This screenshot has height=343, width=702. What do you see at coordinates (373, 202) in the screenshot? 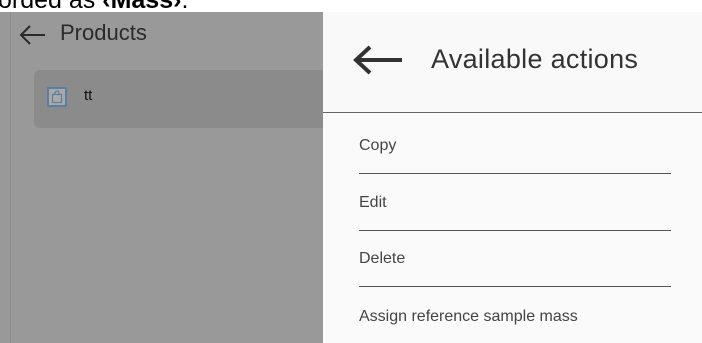
I see `action-label: Edit` at bounding box center [373, 202].